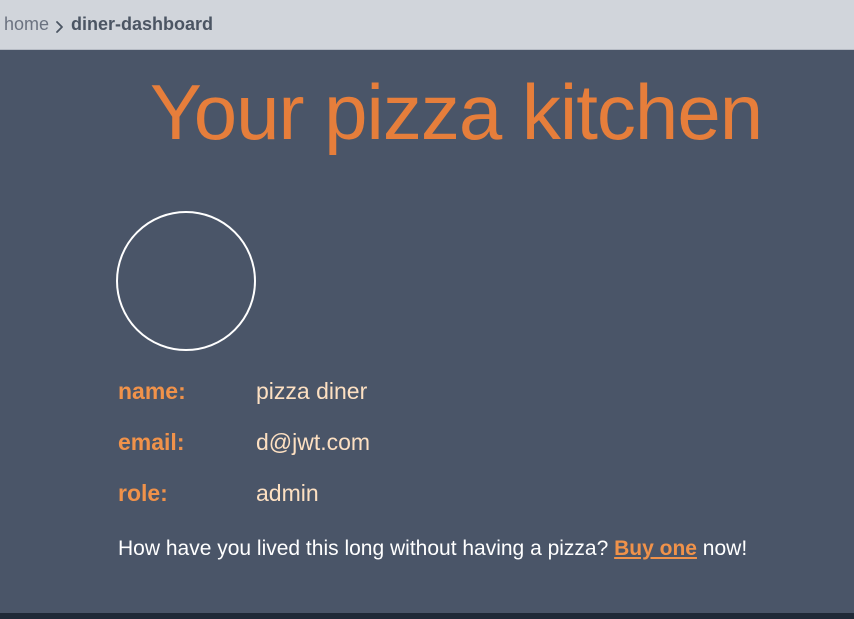 Image resolution: width=854 pixels, height=619 pixels. I want to click on breadcrumb-current: diner-dashboard, so click(142, 24).